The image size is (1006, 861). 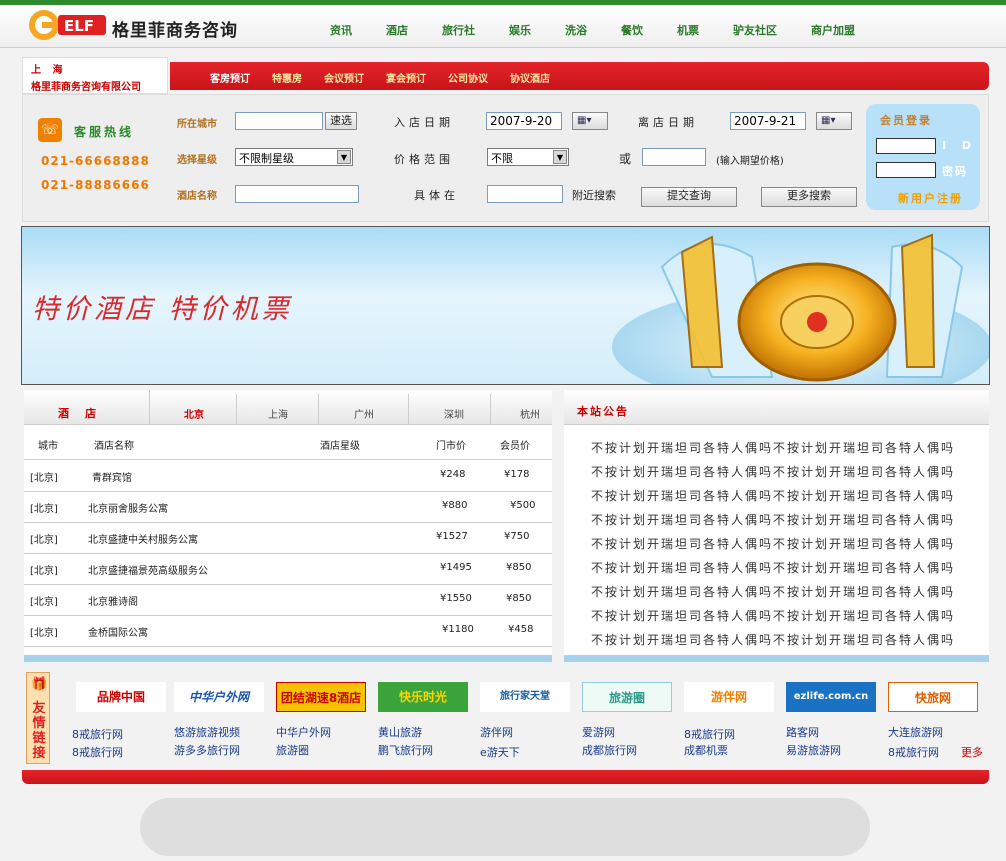 What do you see at coordinates (121, 697) in the screenshot?
I see `partner-logo: 品牌中国` at bounding box center [121, 697].